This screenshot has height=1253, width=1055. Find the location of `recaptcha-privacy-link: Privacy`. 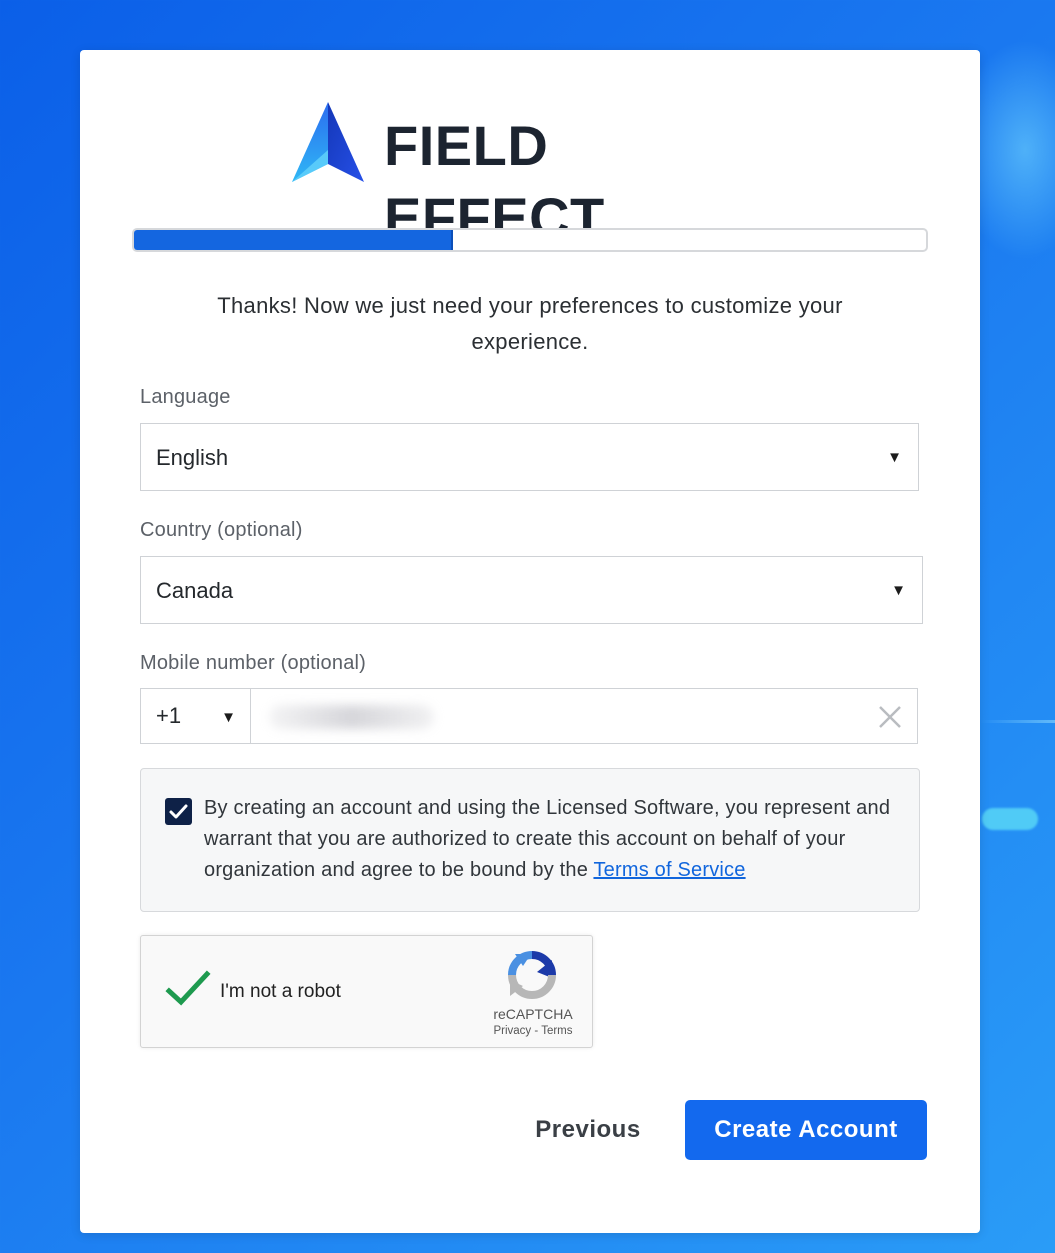

recaptcha-privacy-link: Privacy is located at coordinates (512, 1031).